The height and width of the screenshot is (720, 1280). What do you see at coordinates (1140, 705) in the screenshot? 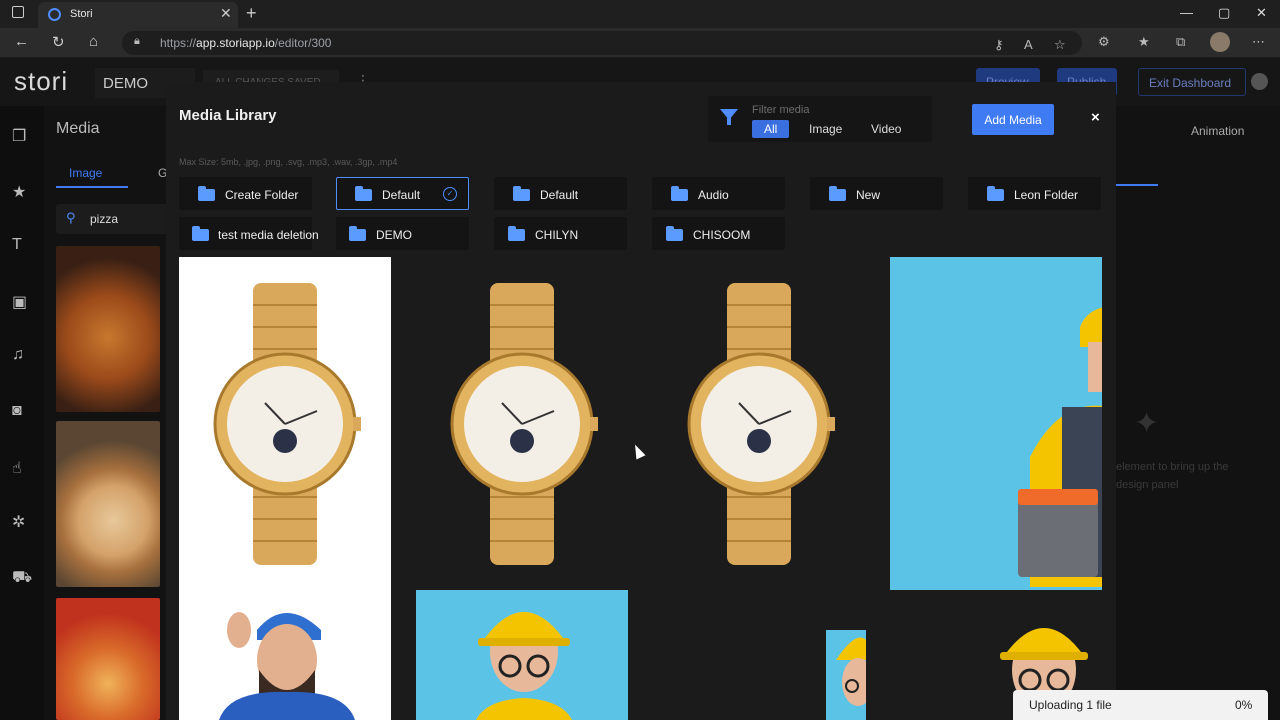
I see `upload-progress-toast: Uploading 1 file 0%` at bounding box center [1140, 705].